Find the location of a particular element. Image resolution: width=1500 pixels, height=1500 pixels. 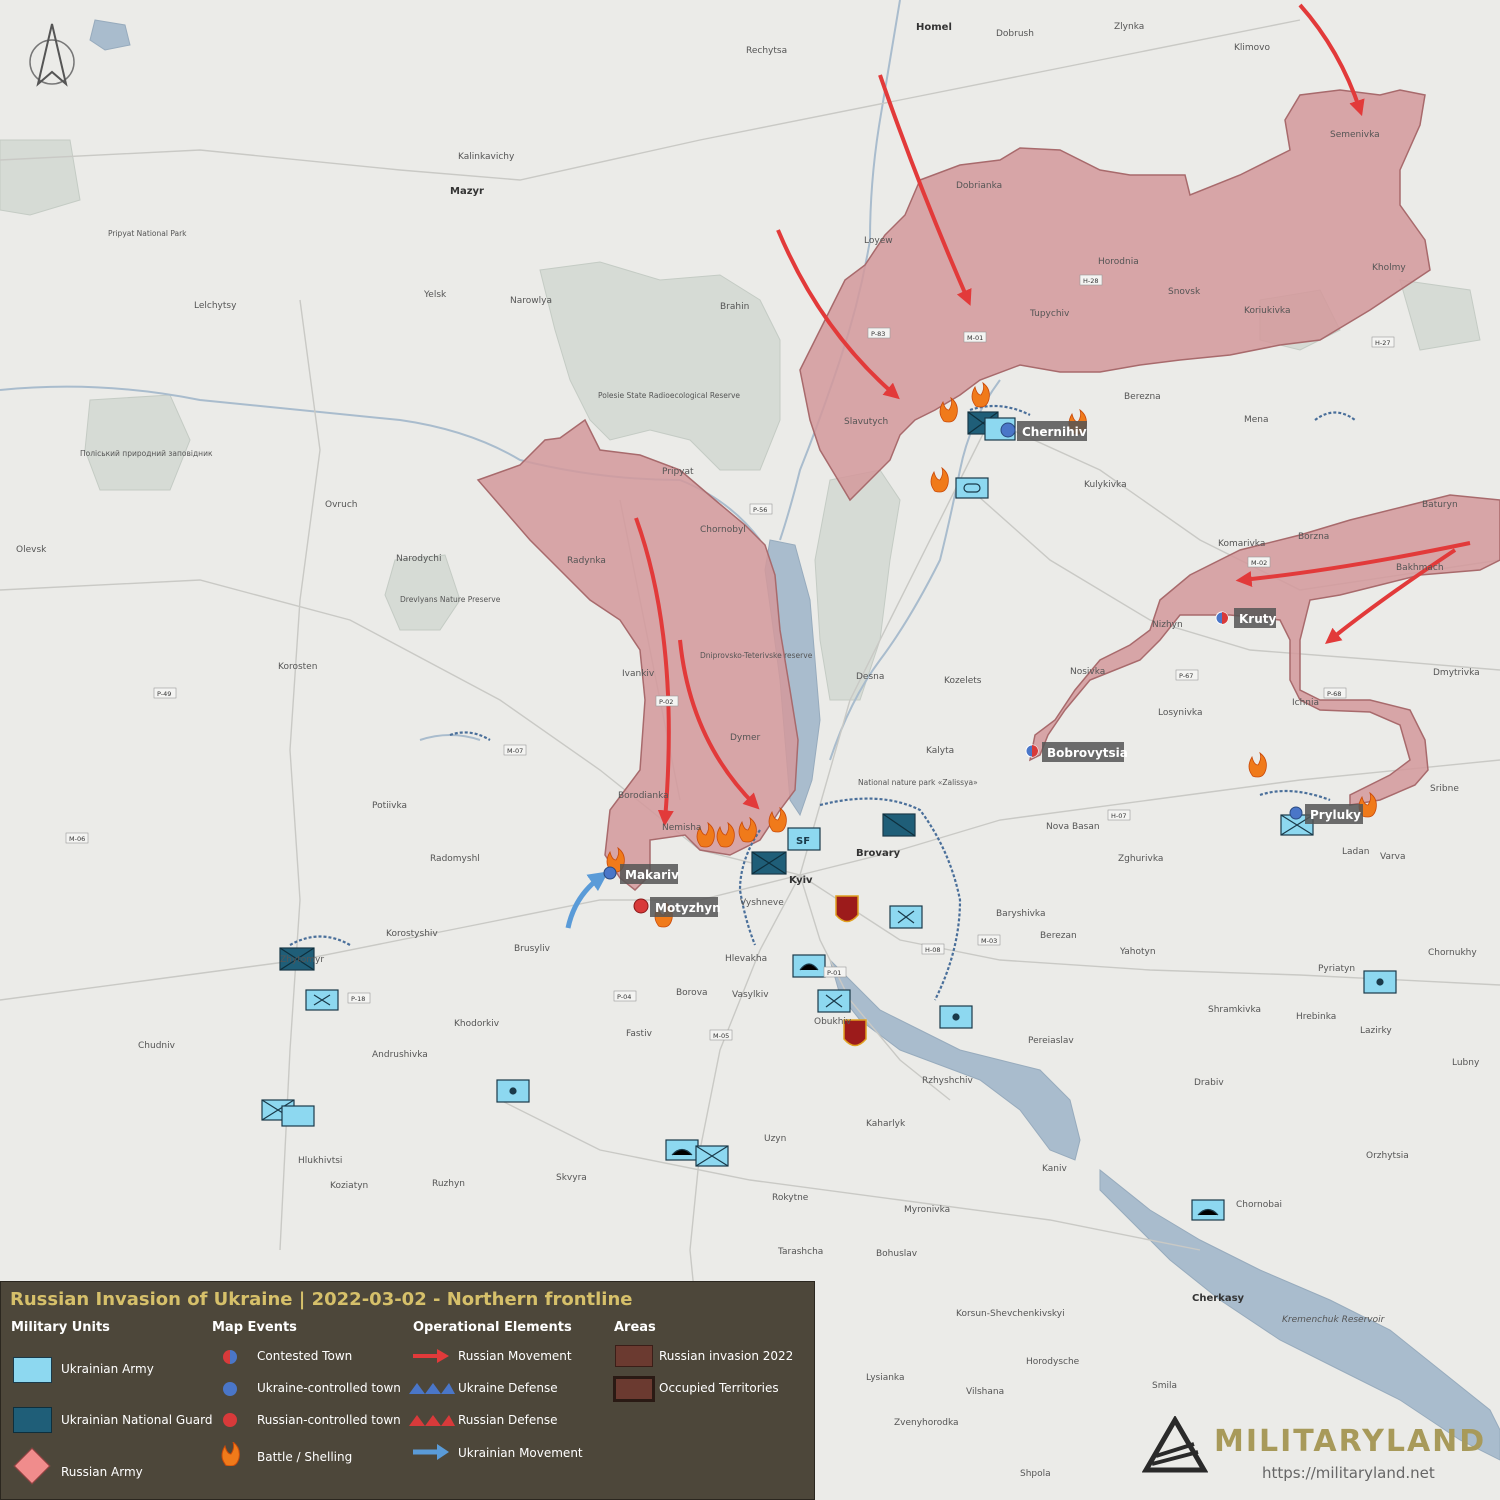

label-pryluky: Pryluky is located at coordinates (1335, 815).